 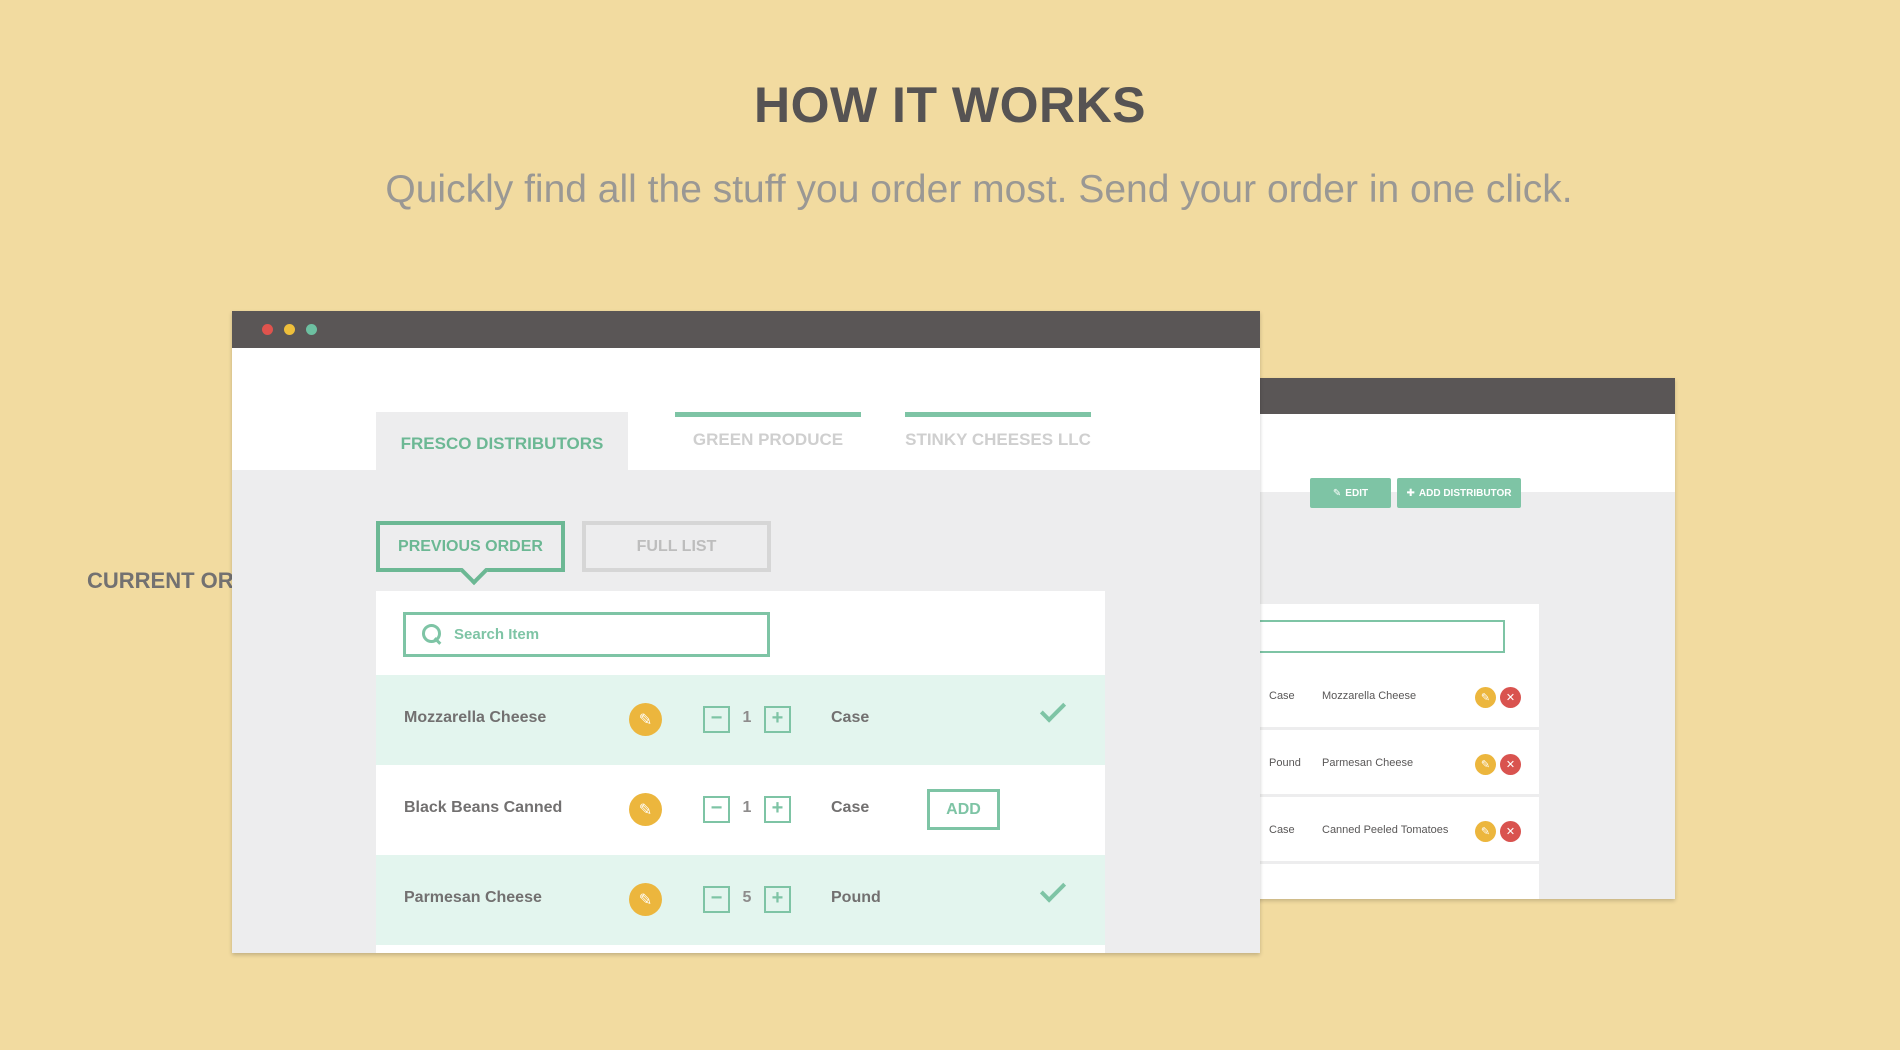 I want to click on search-input: Search Item, so click(x=586, y=634).